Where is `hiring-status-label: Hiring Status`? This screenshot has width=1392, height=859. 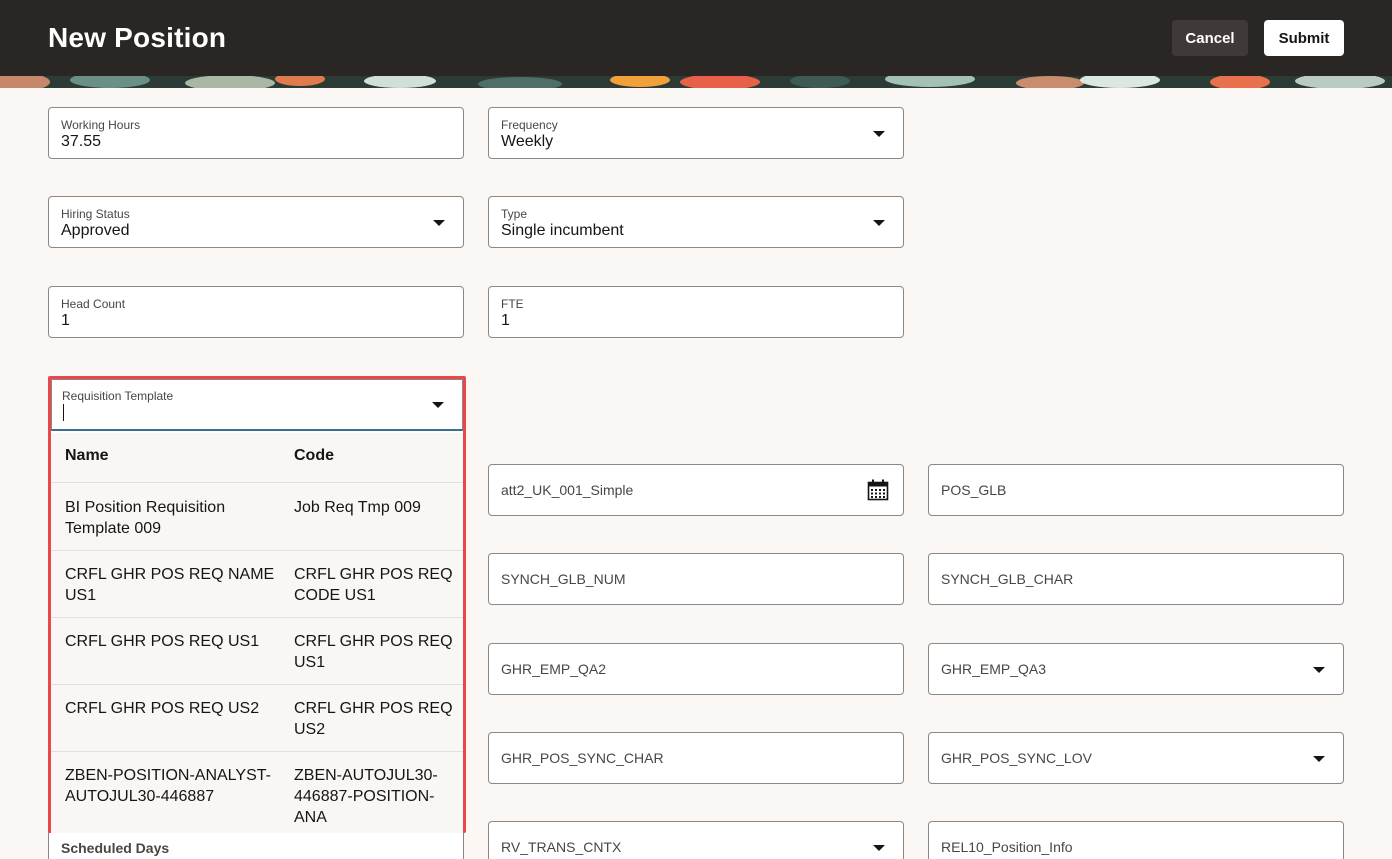 hiring-status-label: Hiring Status is located at coordinates (95, 214).